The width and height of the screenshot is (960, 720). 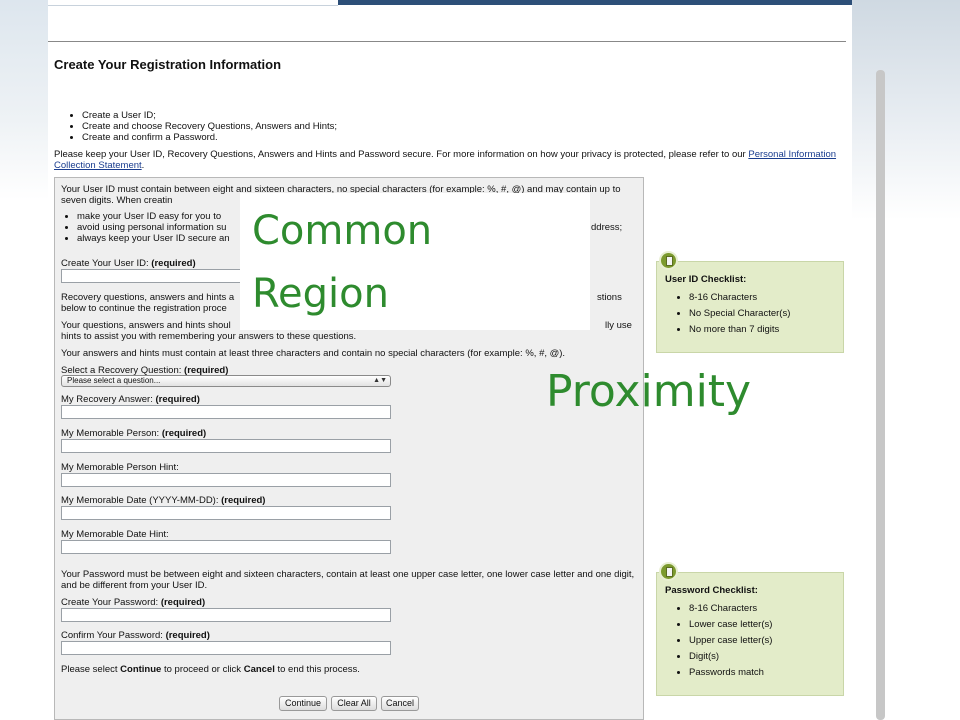 I want to click on memorable-person-hint-input, so click(x=226, y=480).